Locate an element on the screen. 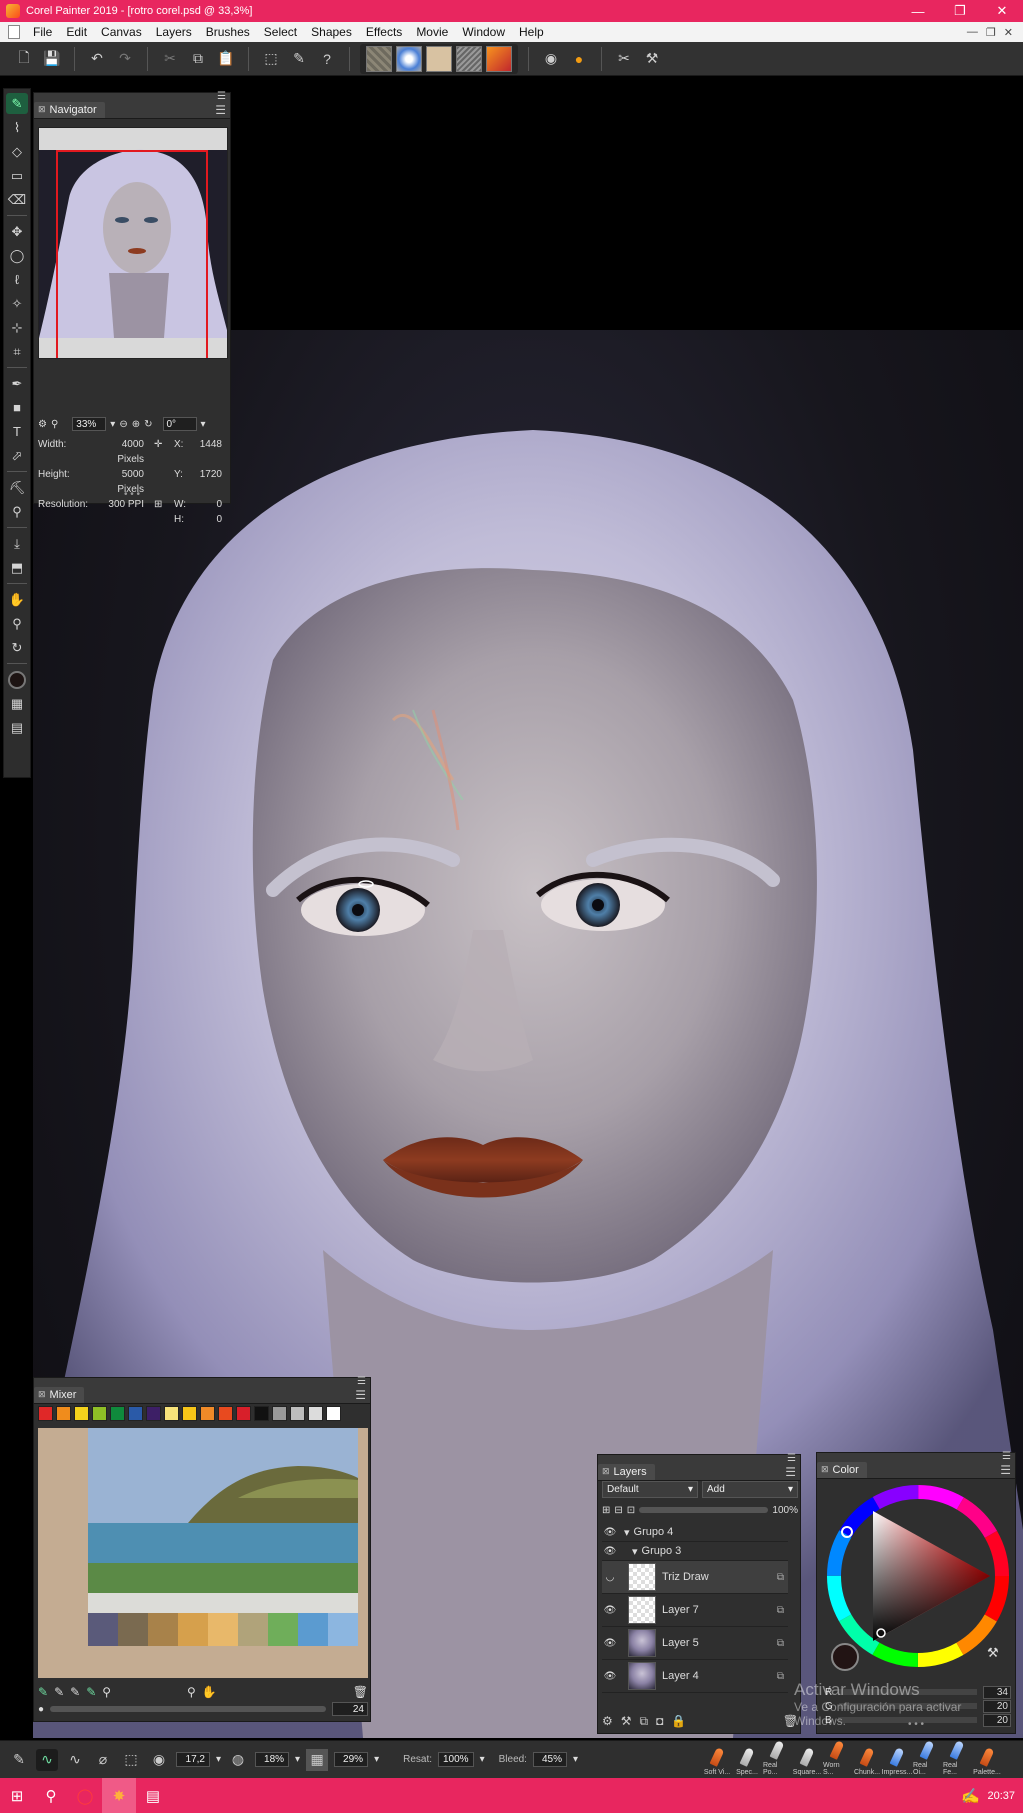 The width and height of the screenshot is (1023, 1813). rotation-field: 0° is located at coordinates (179, 424).